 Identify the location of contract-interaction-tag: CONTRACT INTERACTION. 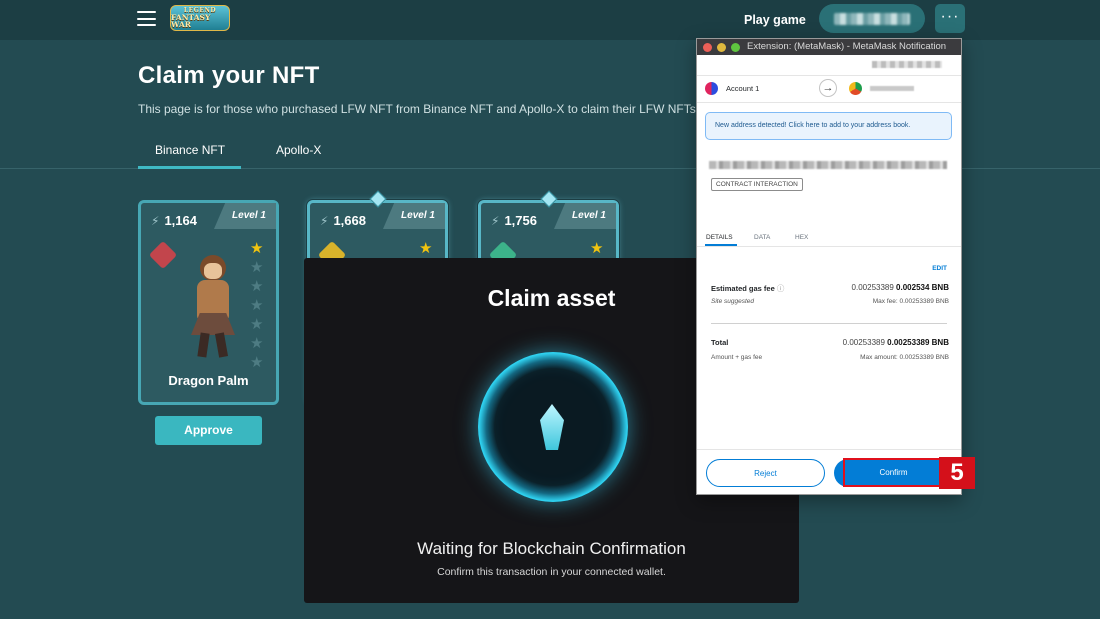
(757, 184).